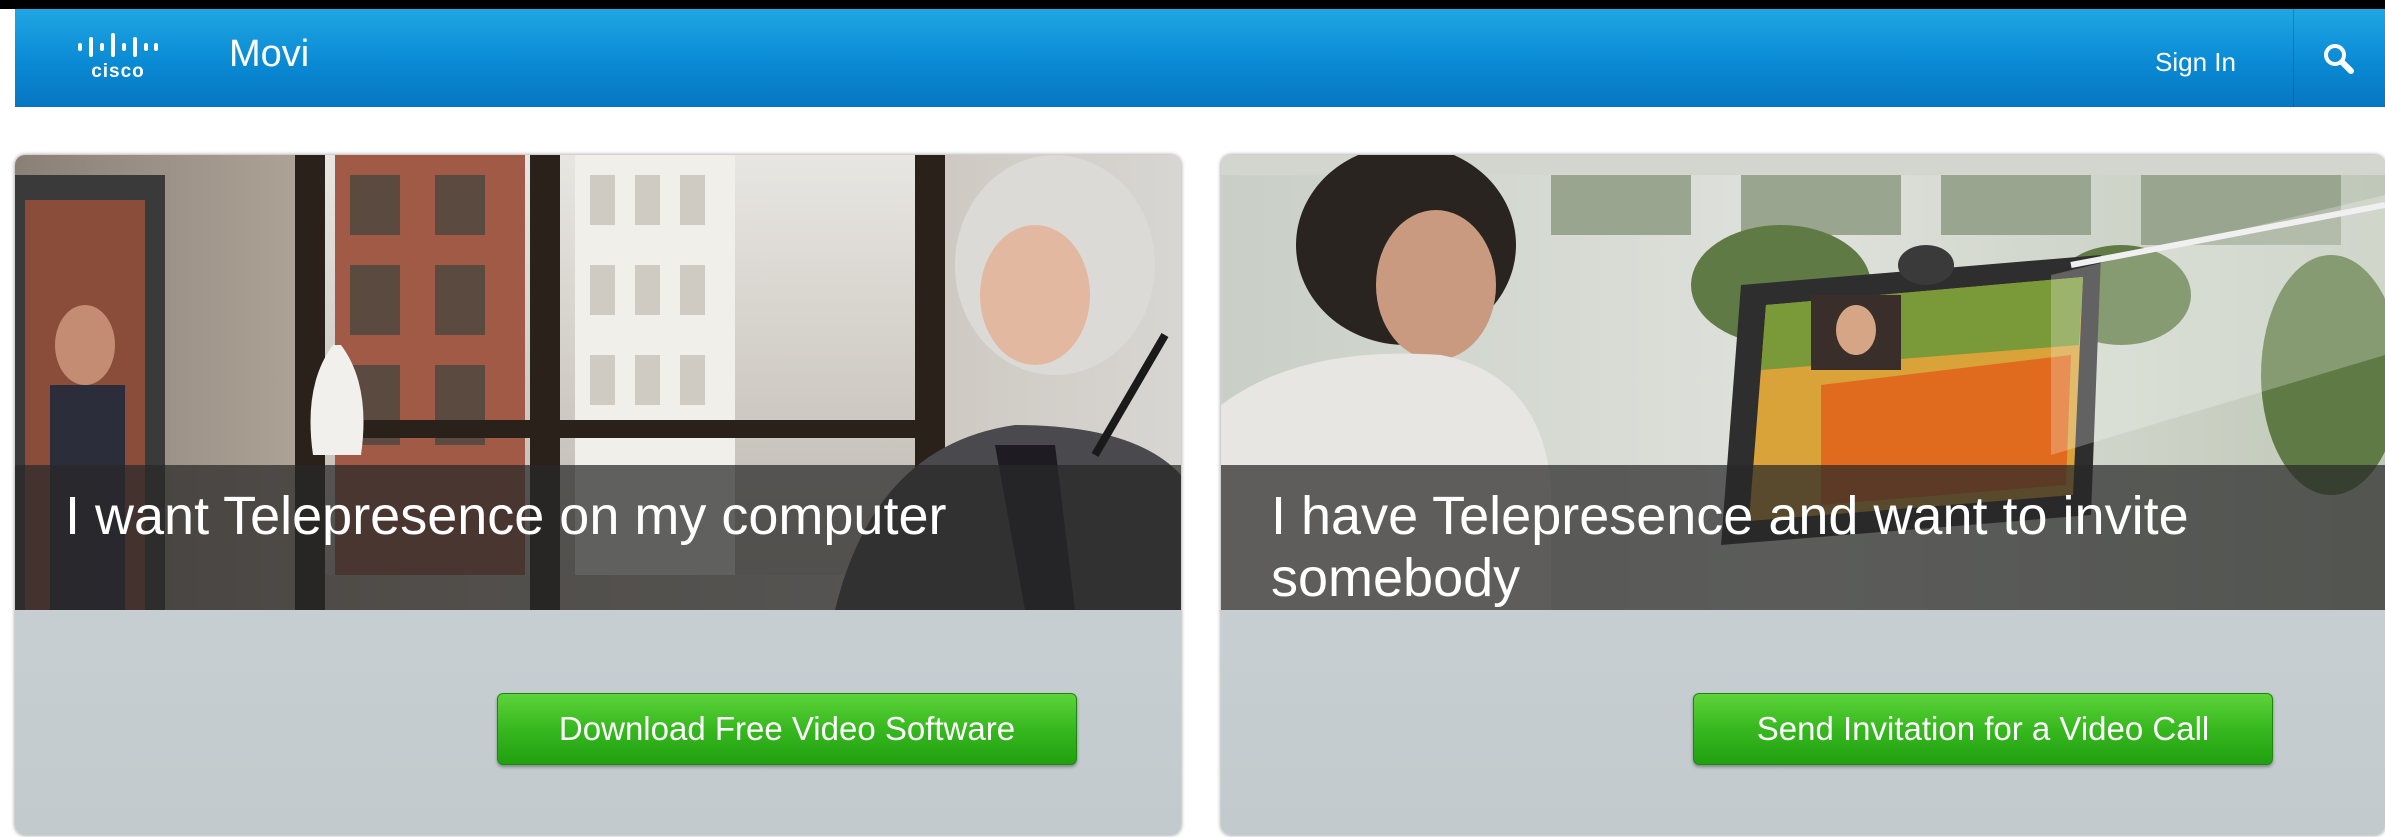 This screenshot has height=837, width=2385. I want to click on send-invitation-button: Send Invitation for a Video Call, so click(1983, 729).